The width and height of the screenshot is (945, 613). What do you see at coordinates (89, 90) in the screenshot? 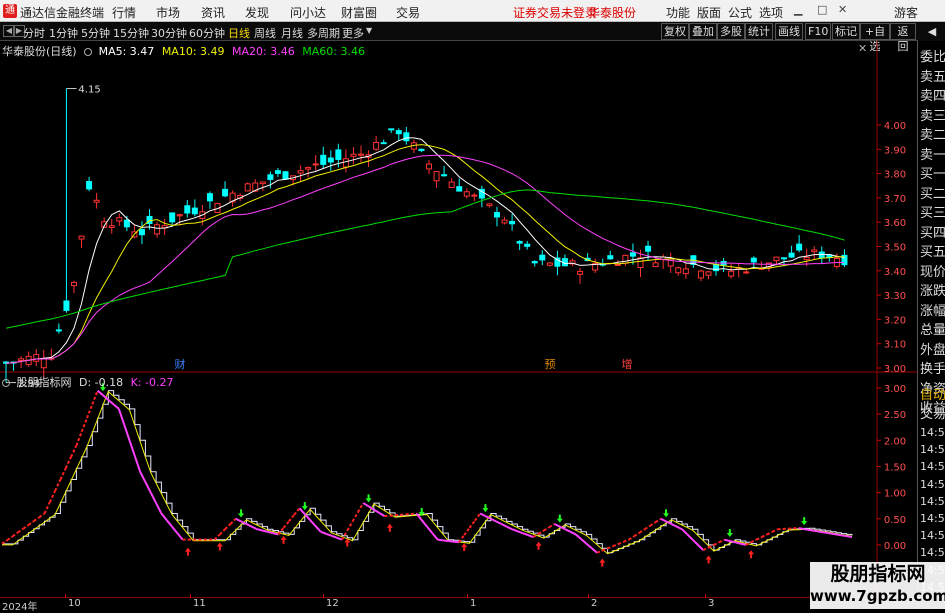
I see `high-price-label: 4.15` at bounding box center [89, 90].